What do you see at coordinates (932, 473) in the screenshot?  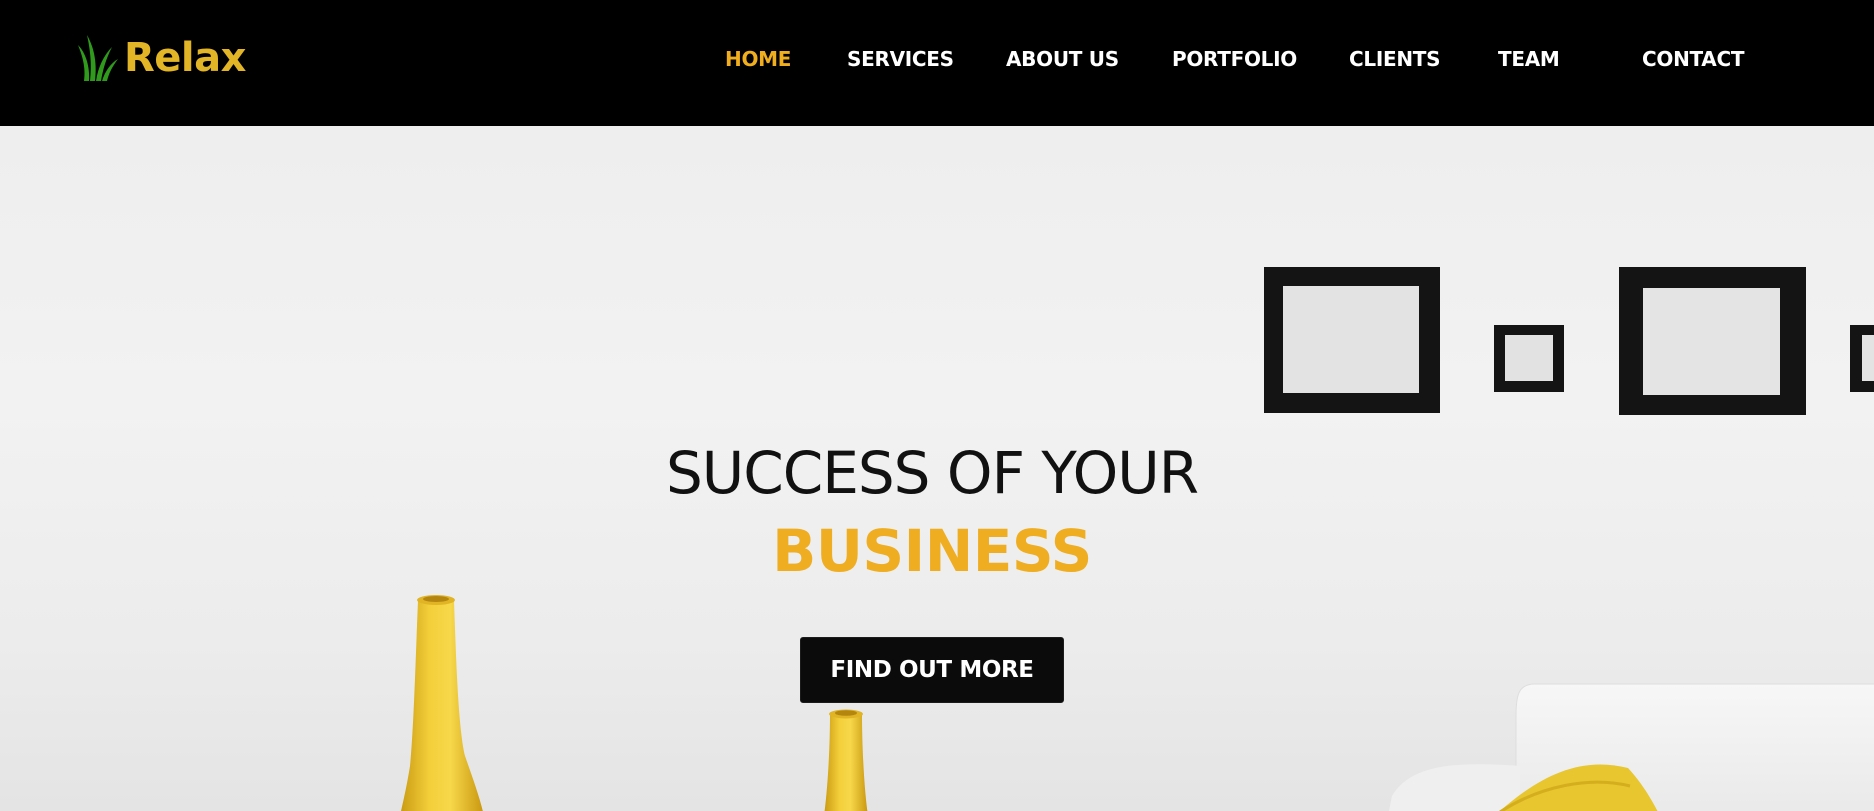 I see `hero-title-line1: SUCCESS OF YOUR` at bounding box center [932, 473].